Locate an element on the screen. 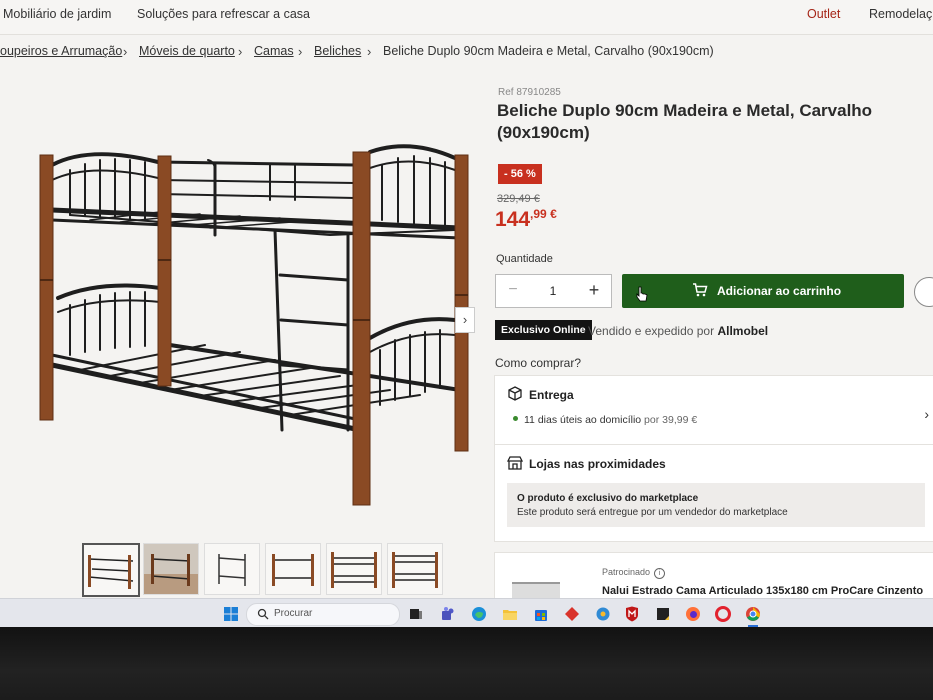 This screenshot has width=933, height=700. nav-item-remodel: Remodelaç is located at coordinates (900, 14).